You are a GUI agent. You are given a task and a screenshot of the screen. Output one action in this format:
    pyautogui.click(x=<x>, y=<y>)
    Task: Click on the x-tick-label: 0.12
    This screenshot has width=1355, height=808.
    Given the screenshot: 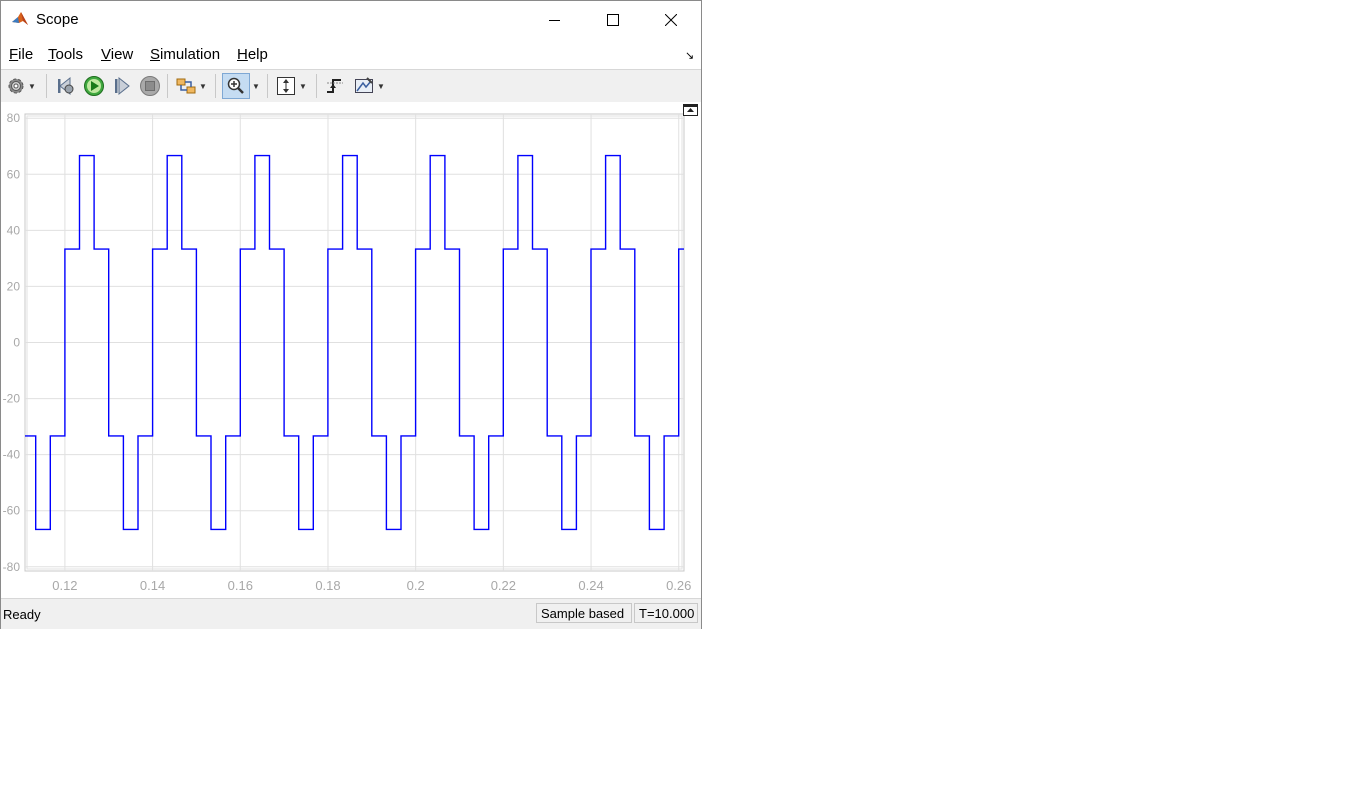 What is the action you would take?
    pyautogui.click(x=64, y=585)
    